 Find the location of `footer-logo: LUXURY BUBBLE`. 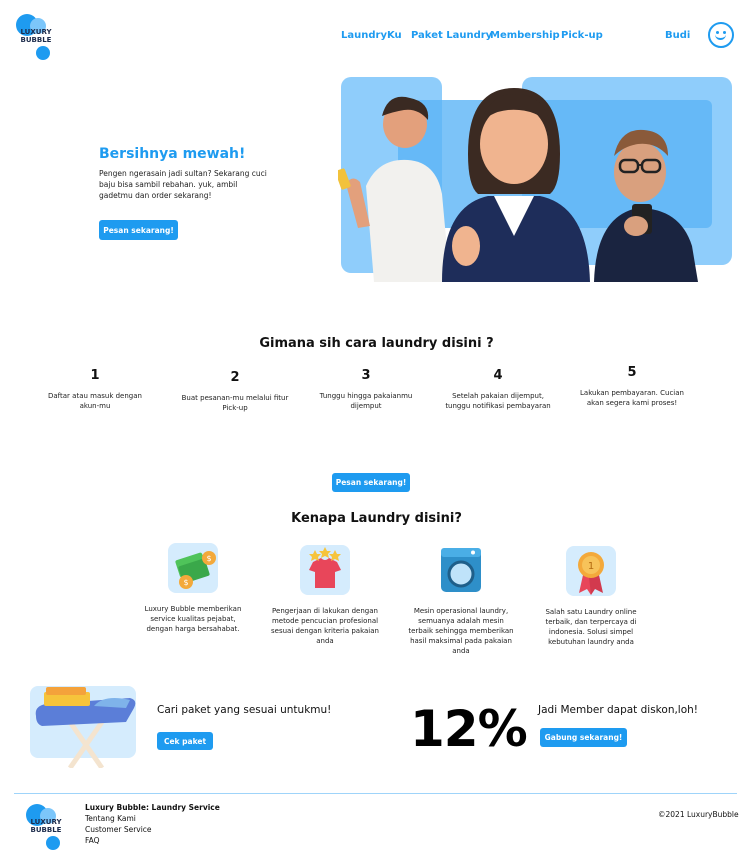

footer-logo: LUXURY BUBBLE is located at coordinates (46, 827).